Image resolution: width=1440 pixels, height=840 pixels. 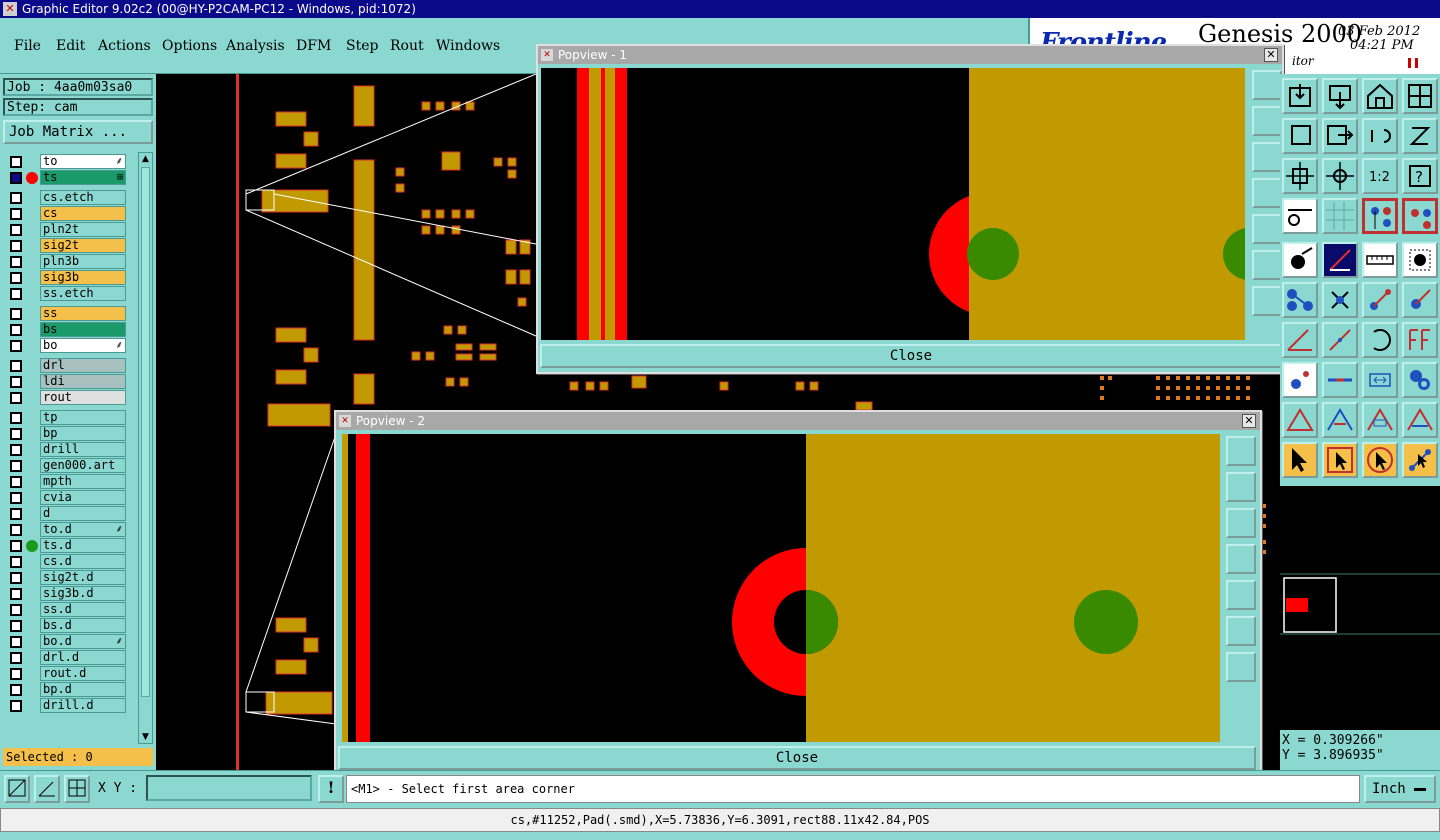 I want to click on layer-row: rout, so click(x=67, y=397).